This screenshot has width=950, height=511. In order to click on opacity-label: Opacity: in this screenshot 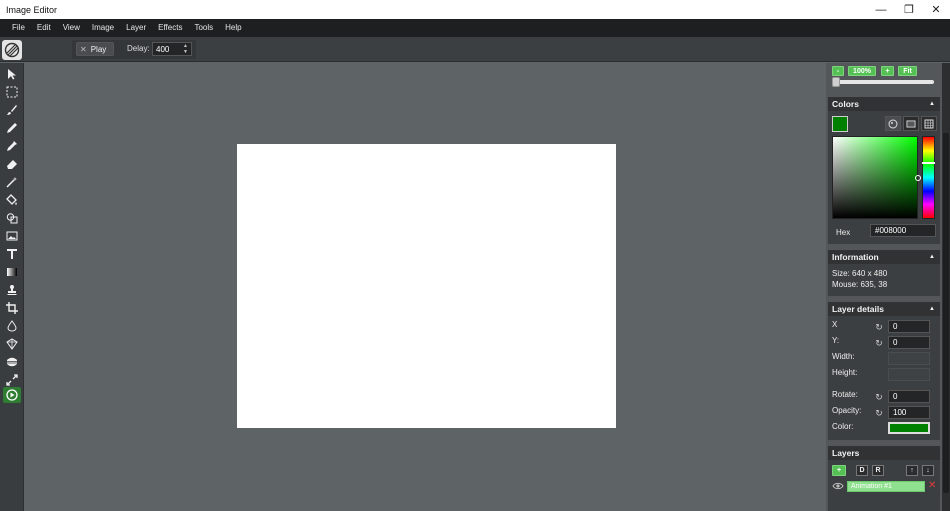, I will do `click(847, 410)`.